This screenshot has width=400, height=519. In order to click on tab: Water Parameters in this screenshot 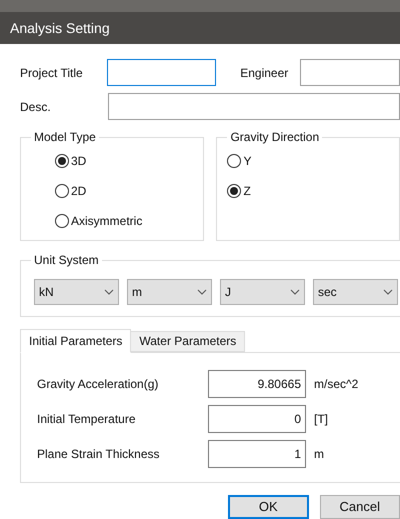, I will do `click(188, 341)`.